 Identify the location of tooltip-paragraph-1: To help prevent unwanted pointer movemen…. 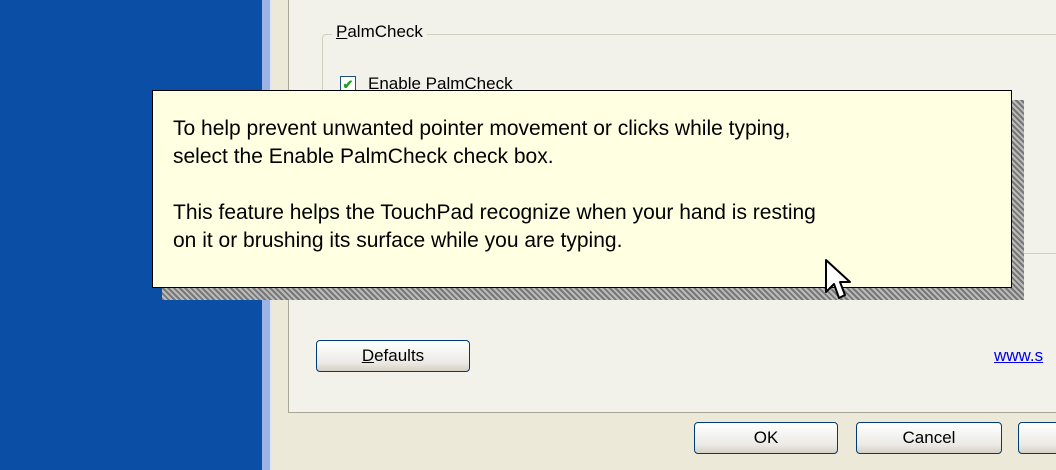
(582, 143).